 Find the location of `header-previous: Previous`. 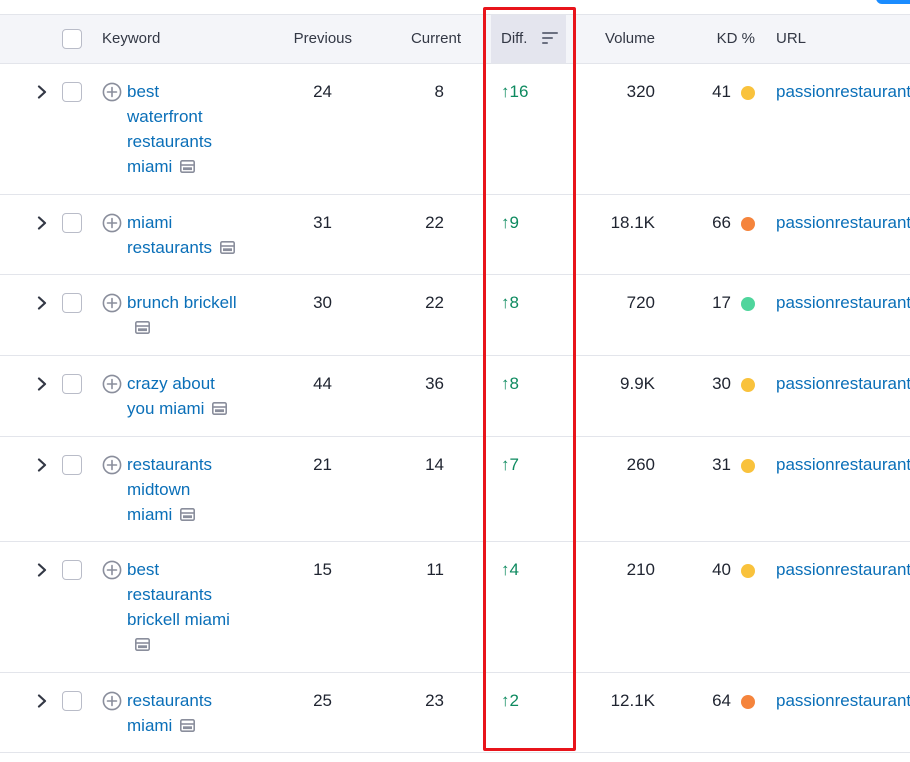

header-previous: Previous is located at coordinates (311, 39).